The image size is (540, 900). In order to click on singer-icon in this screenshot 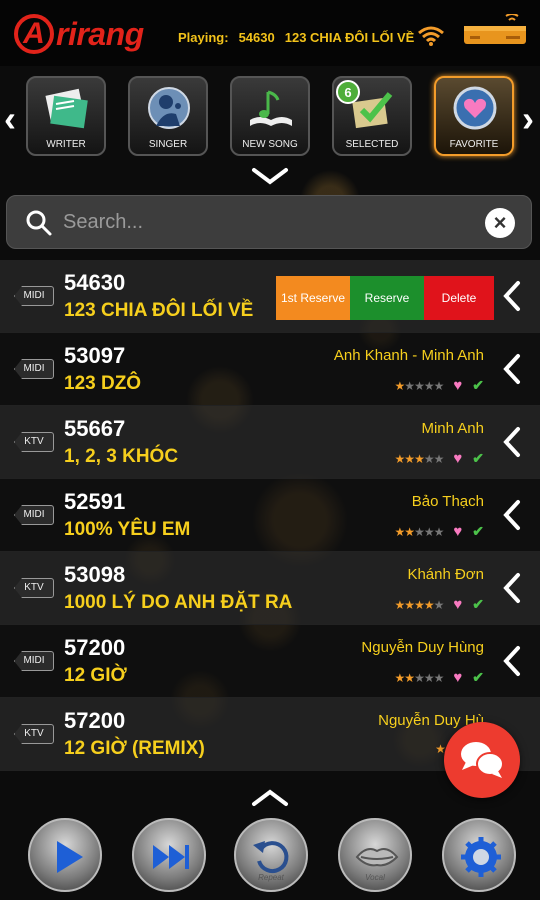, I will do `click(169, 108)`.